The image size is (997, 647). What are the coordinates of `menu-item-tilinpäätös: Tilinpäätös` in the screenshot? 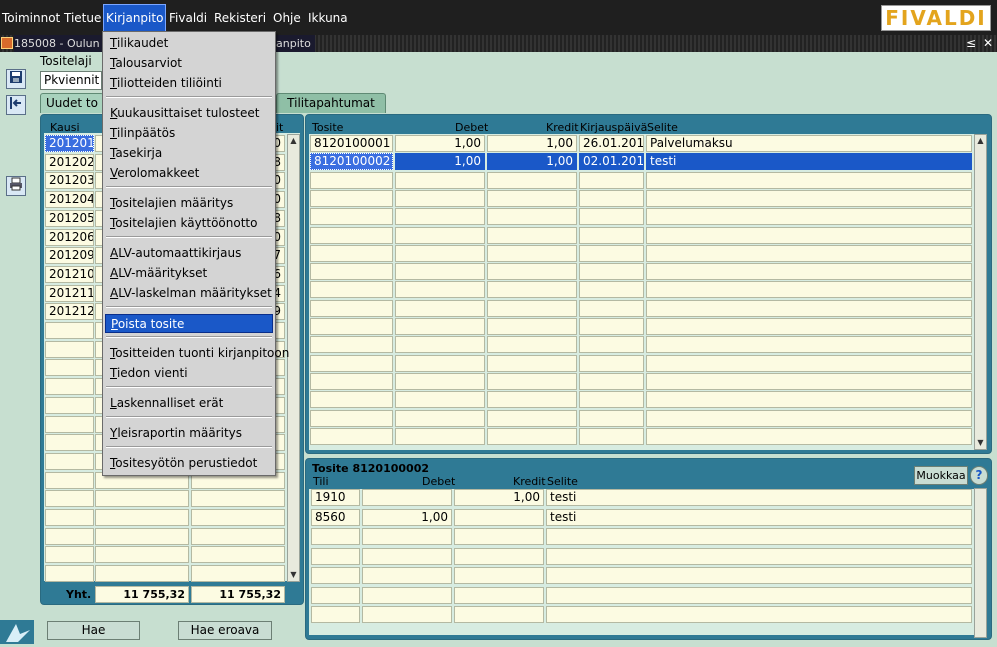 It's located at (189, 133).